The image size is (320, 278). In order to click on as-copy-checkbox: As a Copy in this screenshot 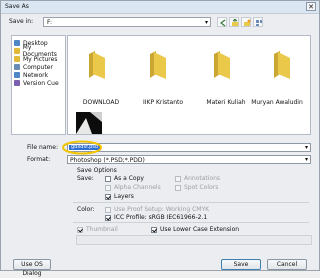, I will do `click(124, 178)`.